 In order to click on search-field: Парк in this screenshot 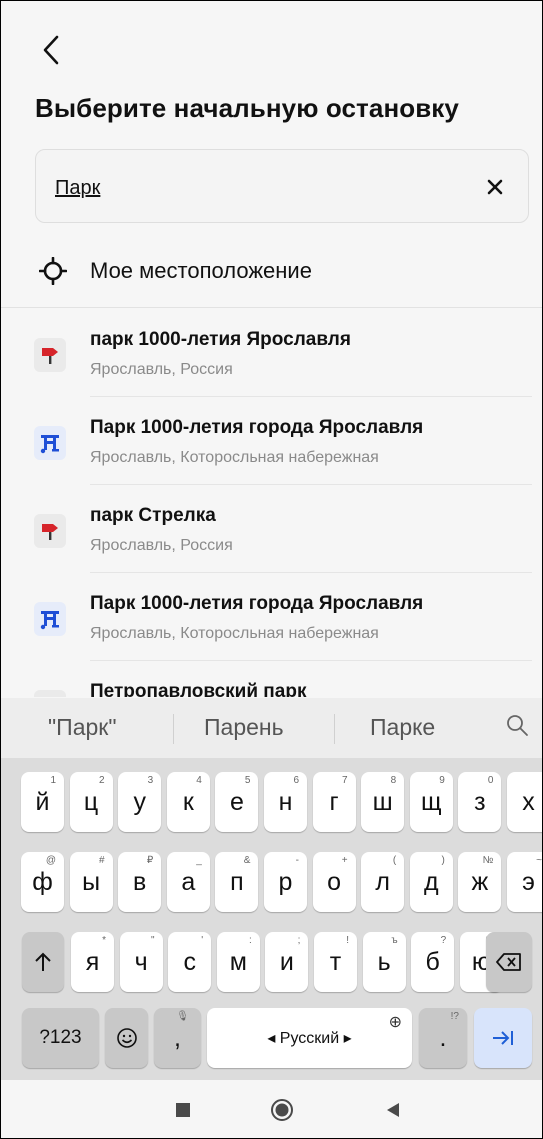, I will do `click(282, 186)`.